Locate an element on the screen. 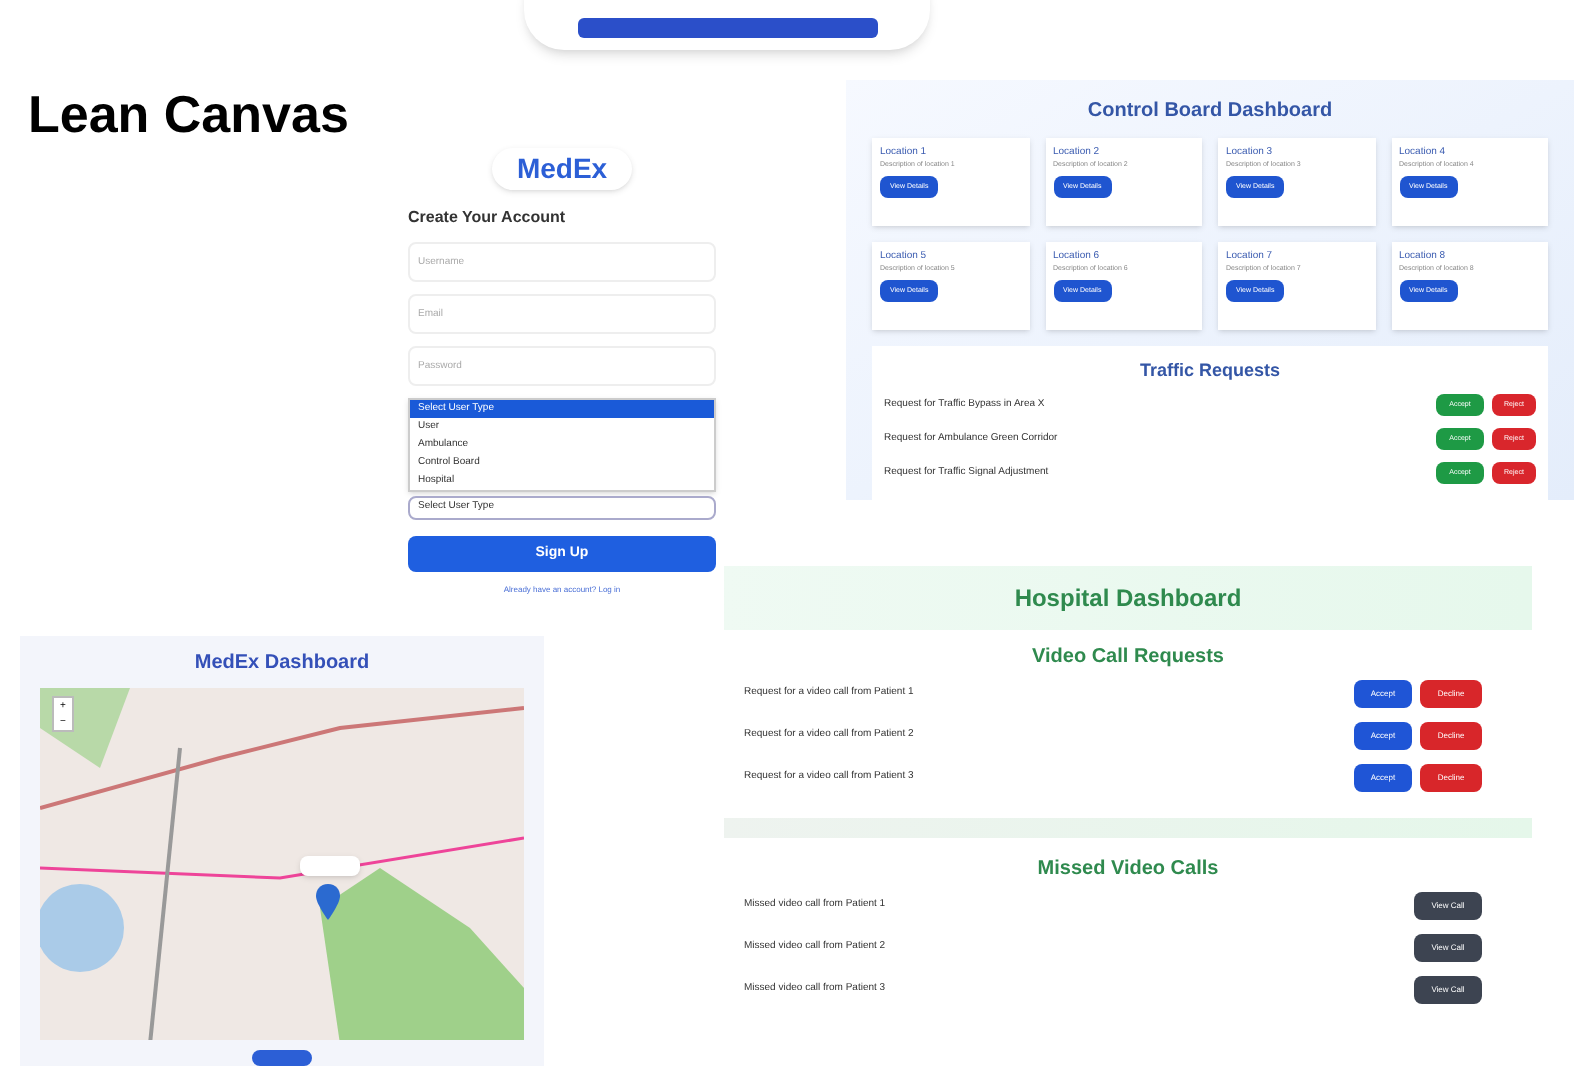 This screenshot has width=1574, height=1066. action-button is located at coordinates (282, 1058).